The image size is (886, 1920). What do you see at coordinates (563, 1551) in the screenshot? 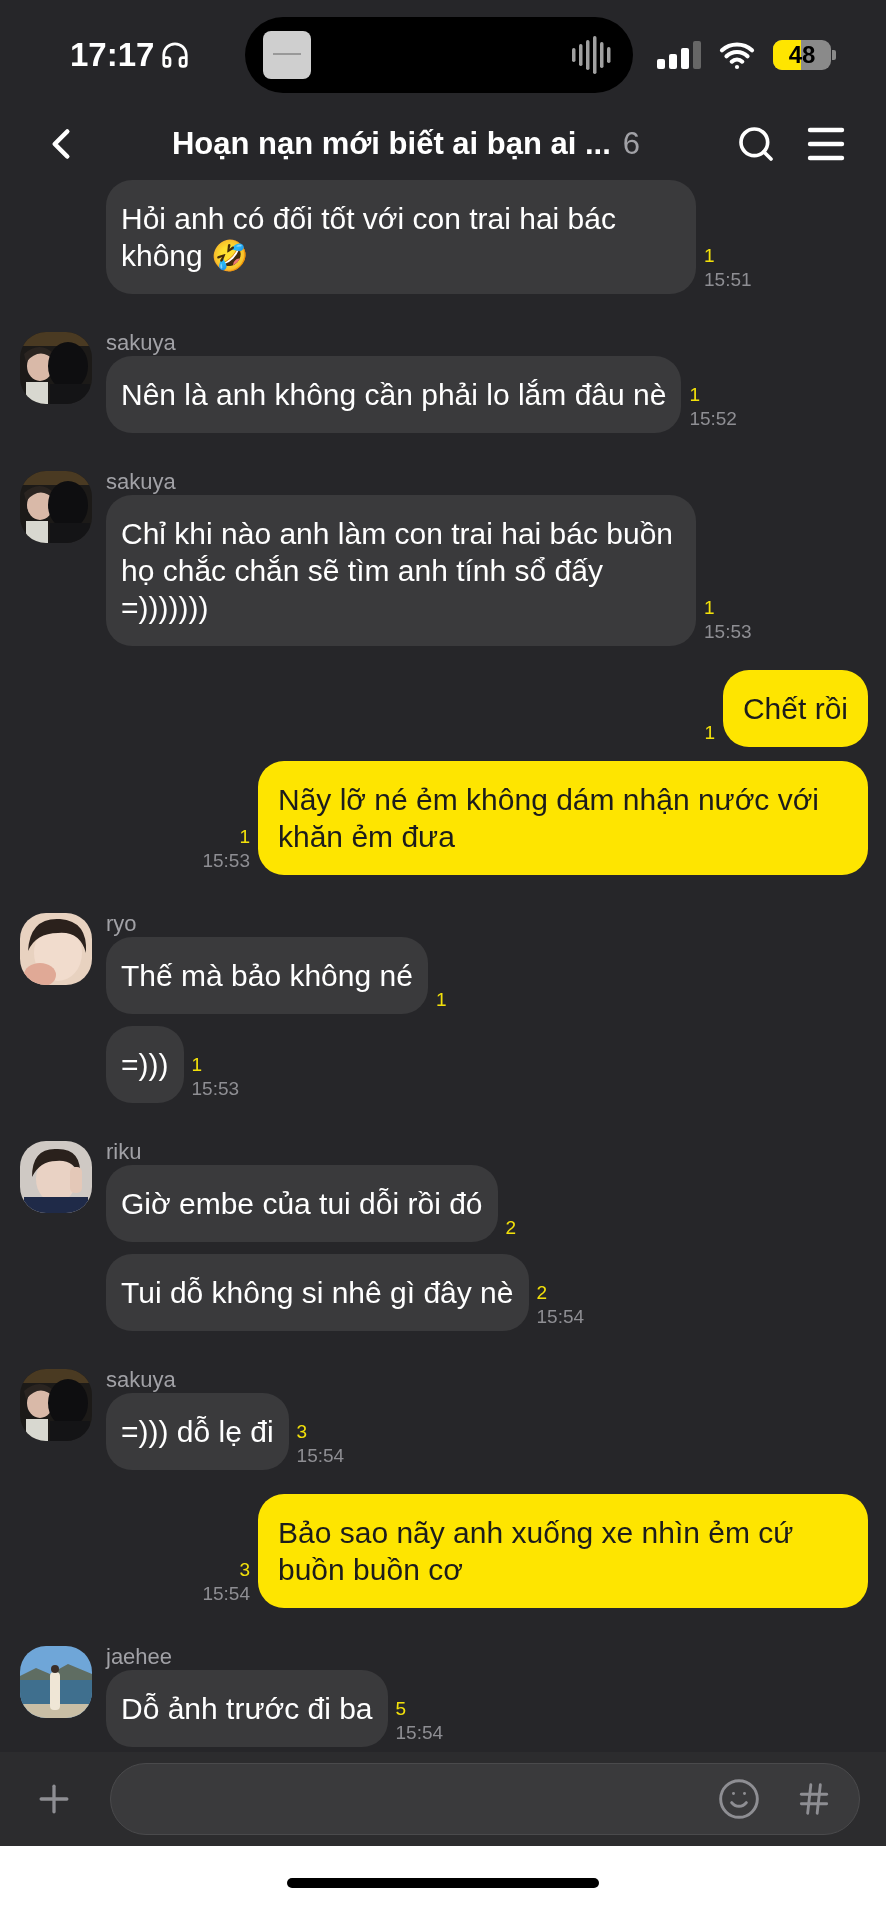
I see `message-bubble: Bảo sao nãy anh xuống xe nhìn ẻm cứ buồn buồn cơ` at bounding box center [563, 1551].